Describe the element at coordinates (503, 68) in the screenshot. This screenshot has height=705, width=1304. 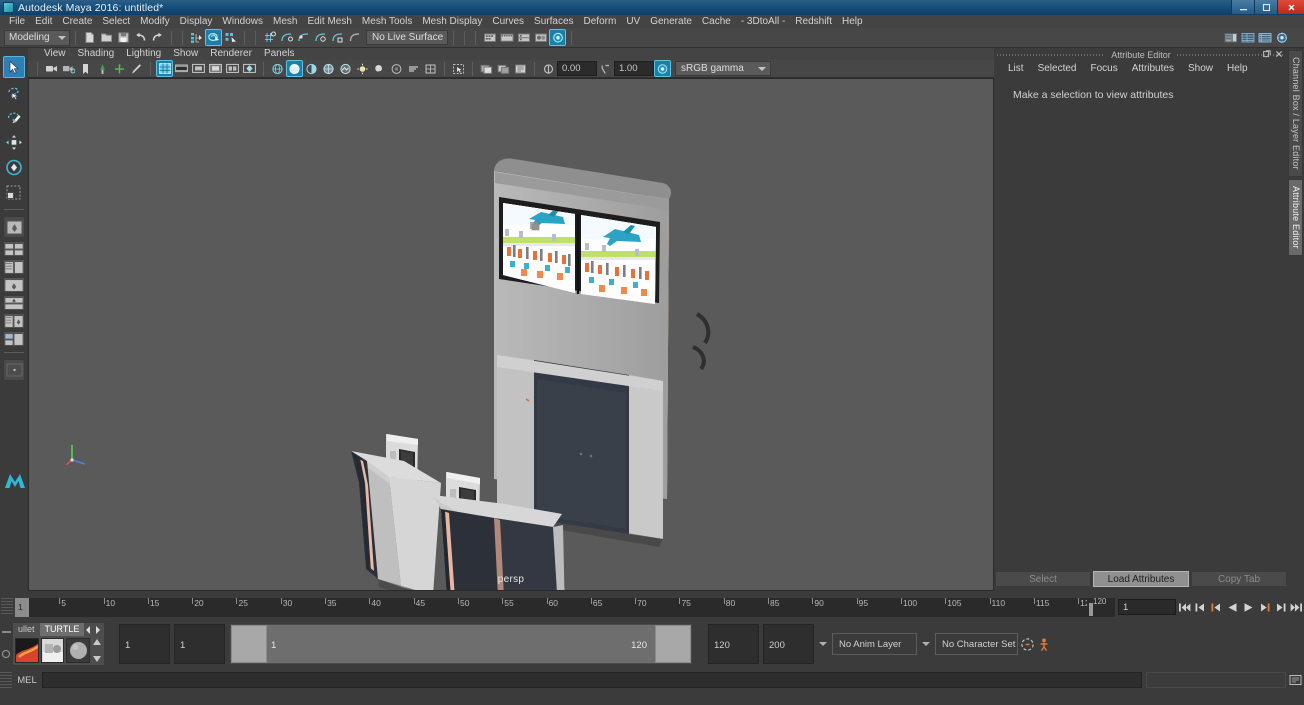
I see `snapshot-compare-icon` at that location.